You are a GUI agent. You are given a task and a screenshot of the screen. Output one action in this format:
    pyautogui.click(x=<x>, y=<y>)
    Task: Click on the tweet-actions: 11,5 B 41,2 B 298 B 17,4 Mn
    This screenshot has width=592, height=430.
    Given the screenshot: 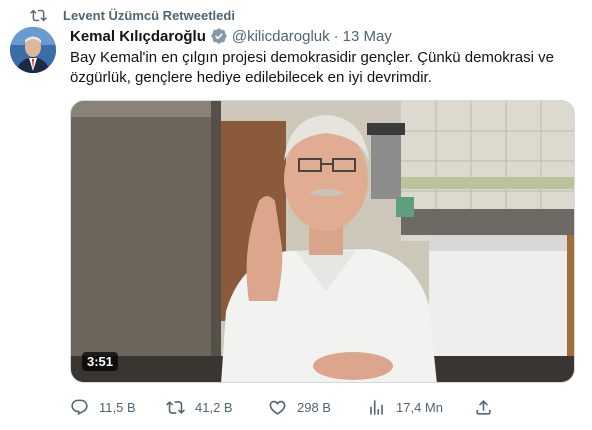 What is the action you would take?
    pyautogui.click(x=285, y=407)
    